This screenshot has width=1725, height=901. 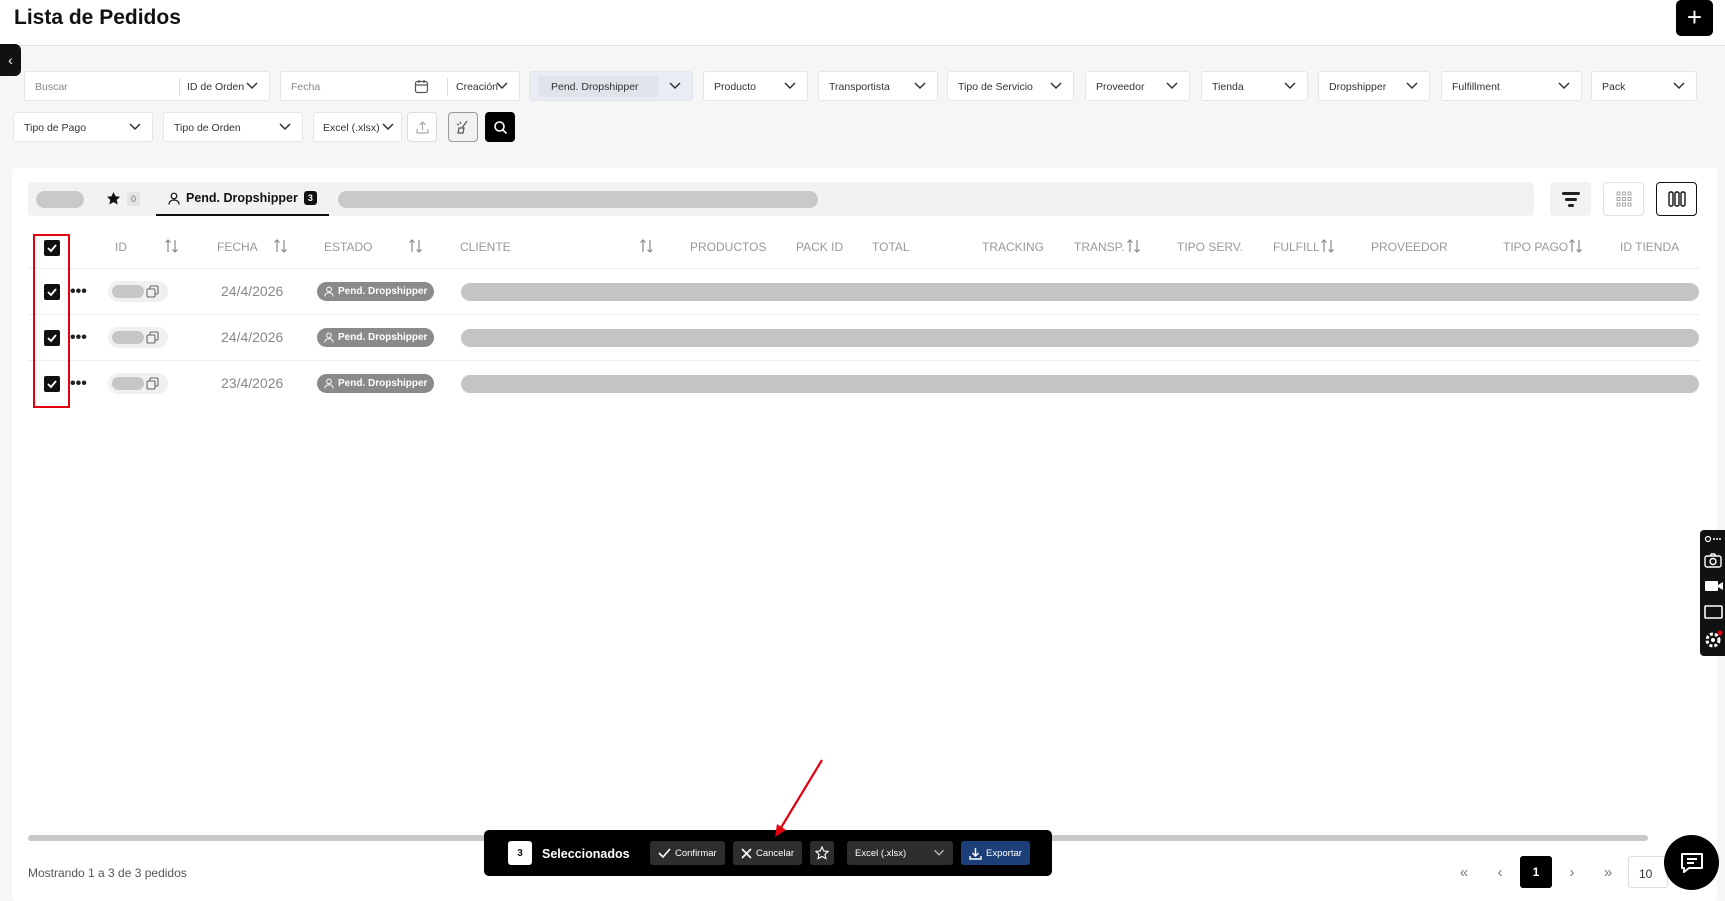 What do you see at coordinates (83, 127) in the screenshot?
I see `payment-type-filter: Tipo de Pago` at bounding box center [83, 127].